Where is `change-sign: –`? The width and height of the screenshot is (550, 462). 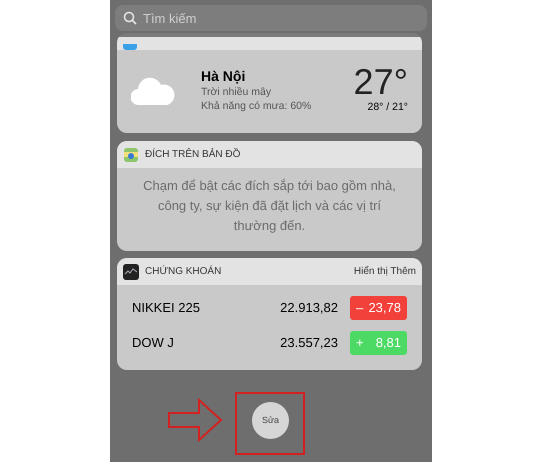
change-sign: – is located at coordinates (360, 307).